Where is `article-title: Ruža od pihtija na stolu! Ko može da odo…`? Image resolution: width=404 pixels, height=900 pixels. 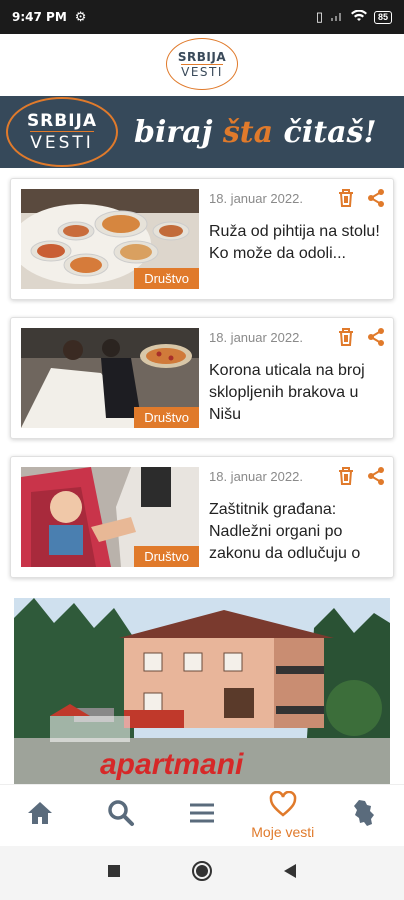 article-title: Ruža od pihtija na stolu! Ko može da odo… is located at coordinates (299, 243).